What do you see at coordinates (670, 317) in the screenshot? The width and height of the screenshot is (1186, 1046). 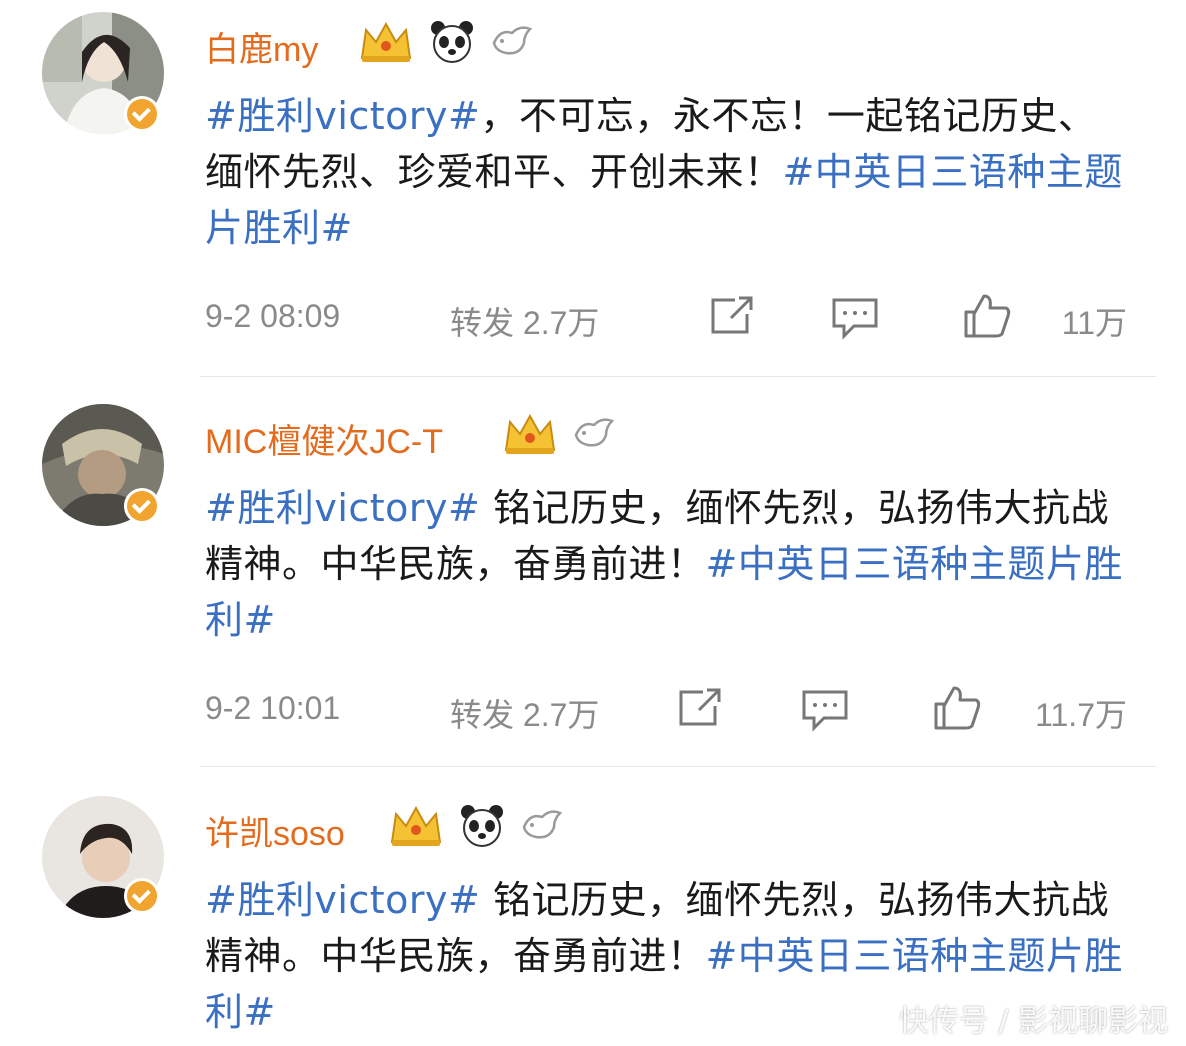 I see `post-meta: 9-2 08:09 转发 2.7万 11万` at bounding box center [670, 317].